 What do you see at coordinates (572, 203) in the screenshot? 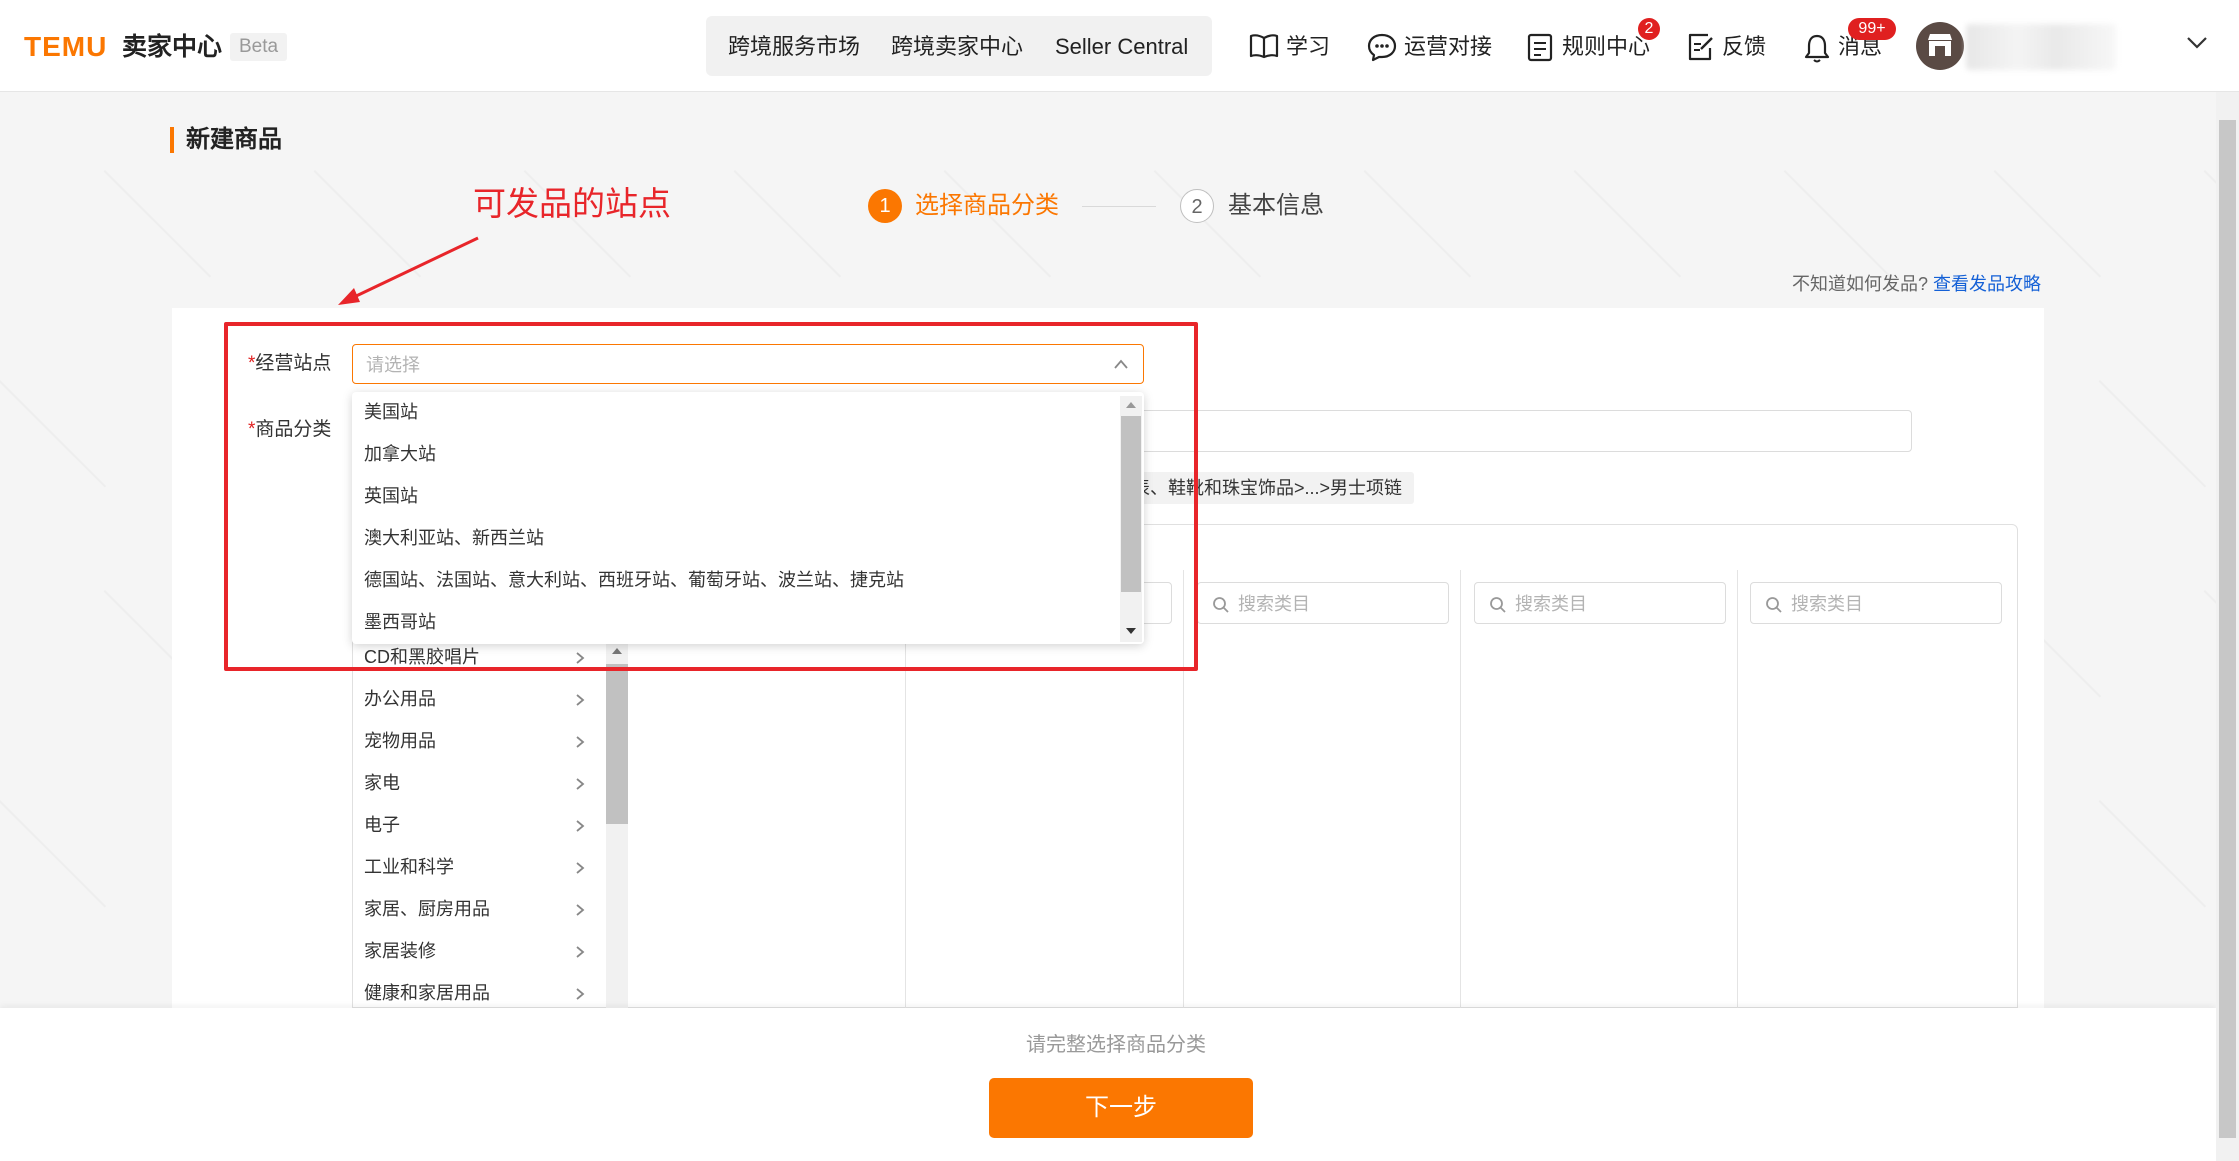
I see `annotation-label: 可发品的站点` at bounding box center [572, 203].